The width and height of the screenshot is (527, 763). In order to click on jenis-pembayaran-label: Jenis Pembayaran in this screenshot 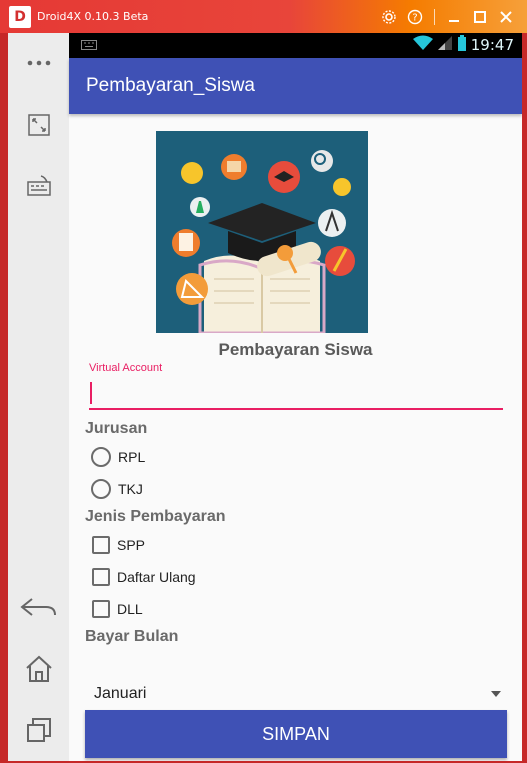, I will do `click(155, 516)`.